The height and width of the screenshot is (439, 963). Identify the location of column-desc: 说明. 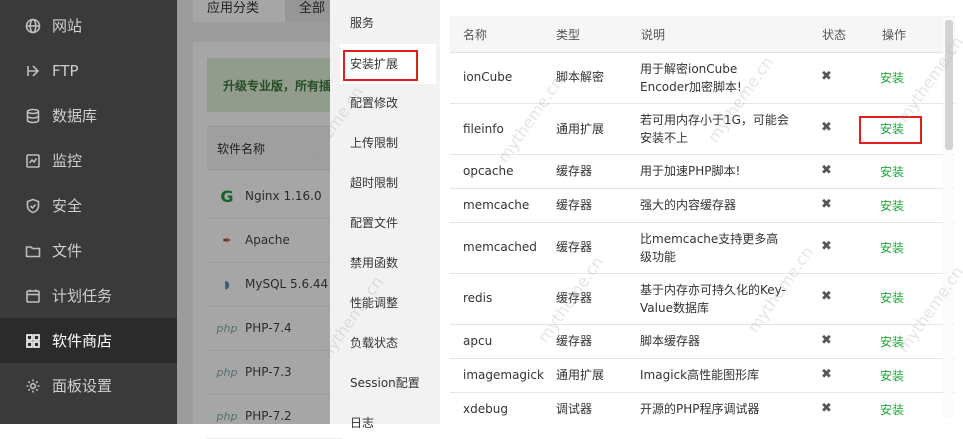
(653, 35).